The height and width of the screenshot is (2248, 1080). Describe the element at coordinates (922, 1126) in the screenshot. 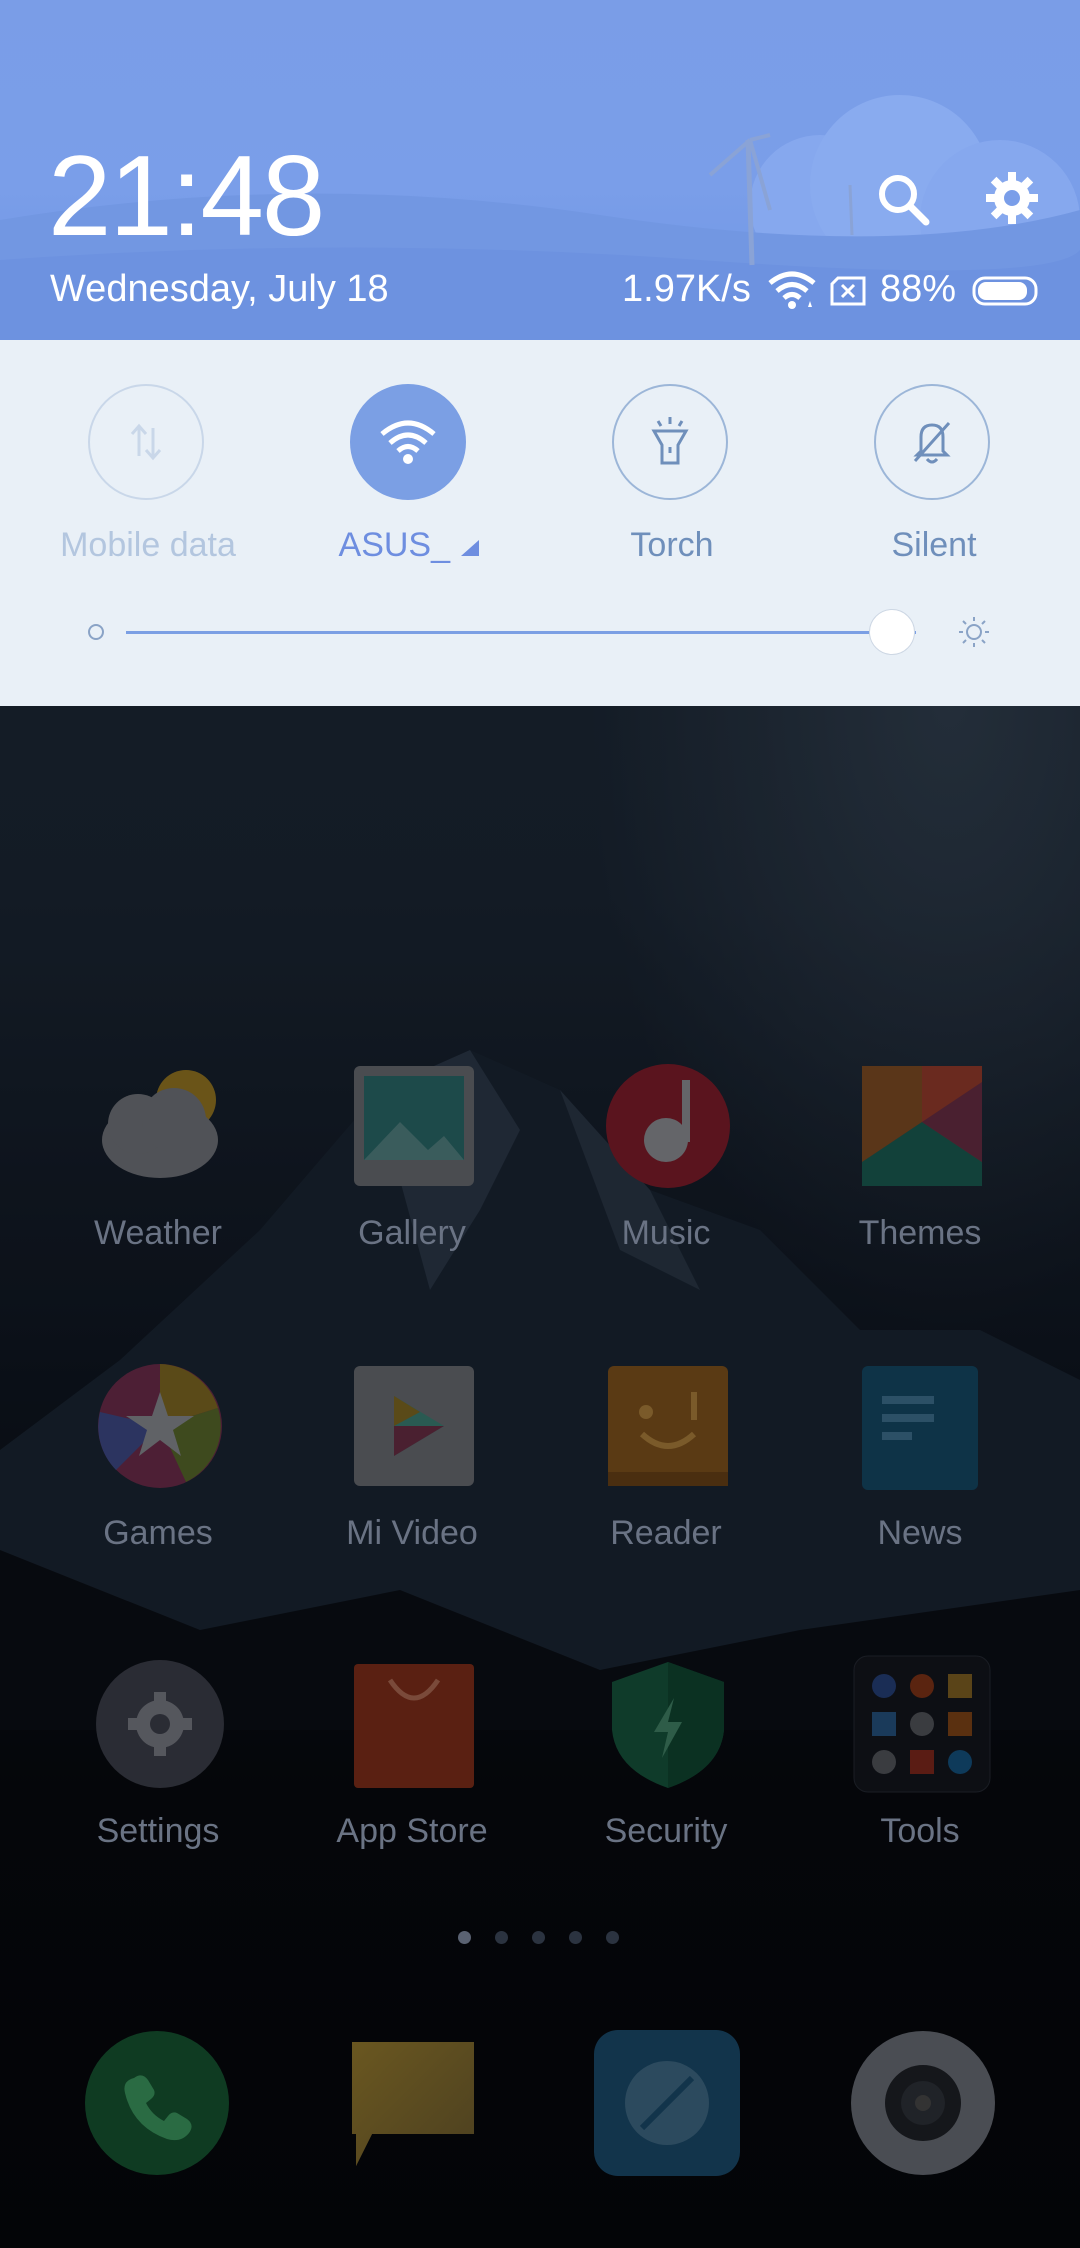

I see `themes-icon` at that location.